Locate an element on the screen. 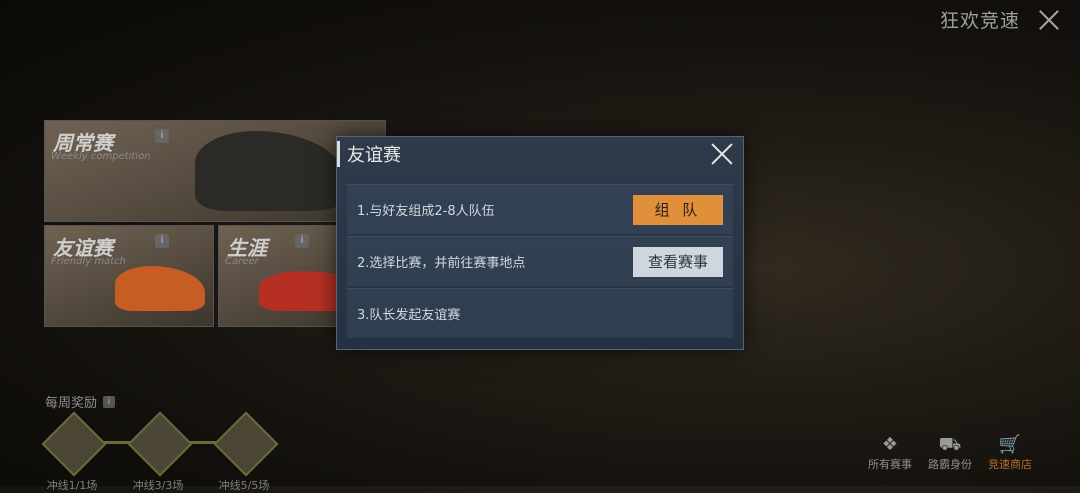  weekly-rewards-label: 每周奖励 is located at coordinates (71, 403).